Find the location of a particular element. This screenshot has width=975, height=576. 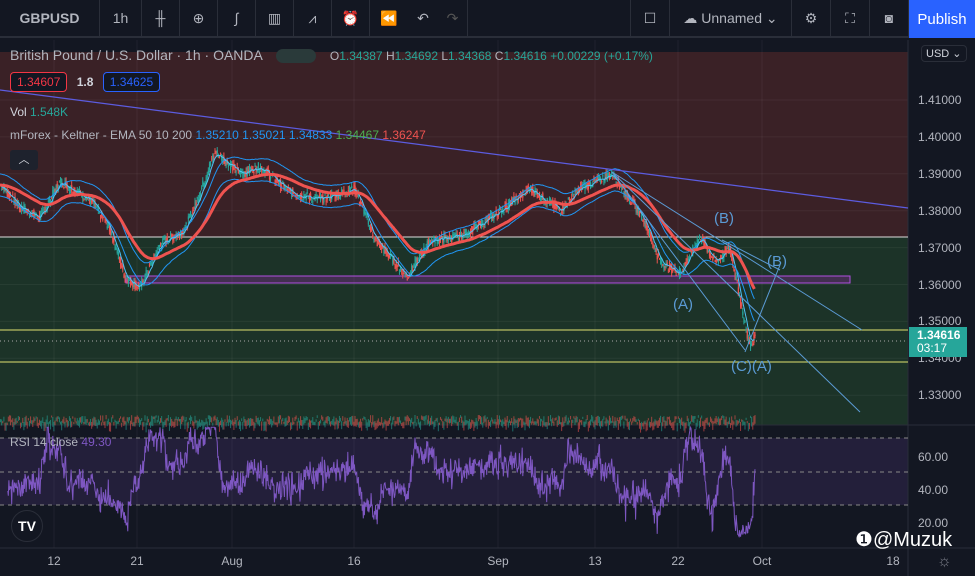

symbol-search: GBPUSD is located at coordinates (50, 18).